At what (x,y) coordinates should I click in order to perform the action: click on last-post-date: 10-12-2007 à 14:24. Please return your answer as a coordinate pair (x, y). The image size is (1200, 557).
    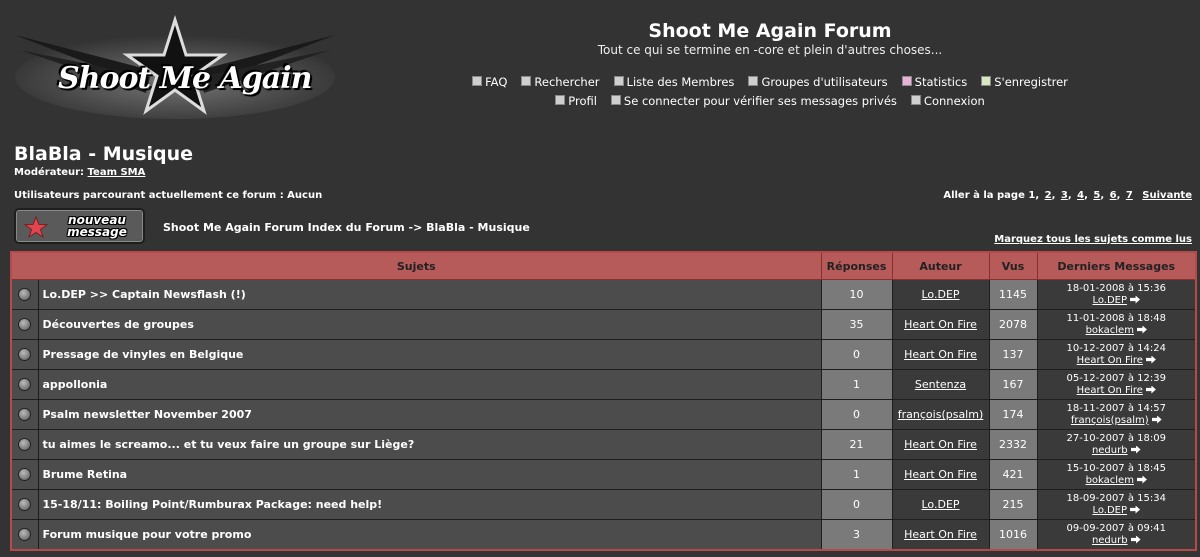
    Looking at the image, I should click on (1116, 348).